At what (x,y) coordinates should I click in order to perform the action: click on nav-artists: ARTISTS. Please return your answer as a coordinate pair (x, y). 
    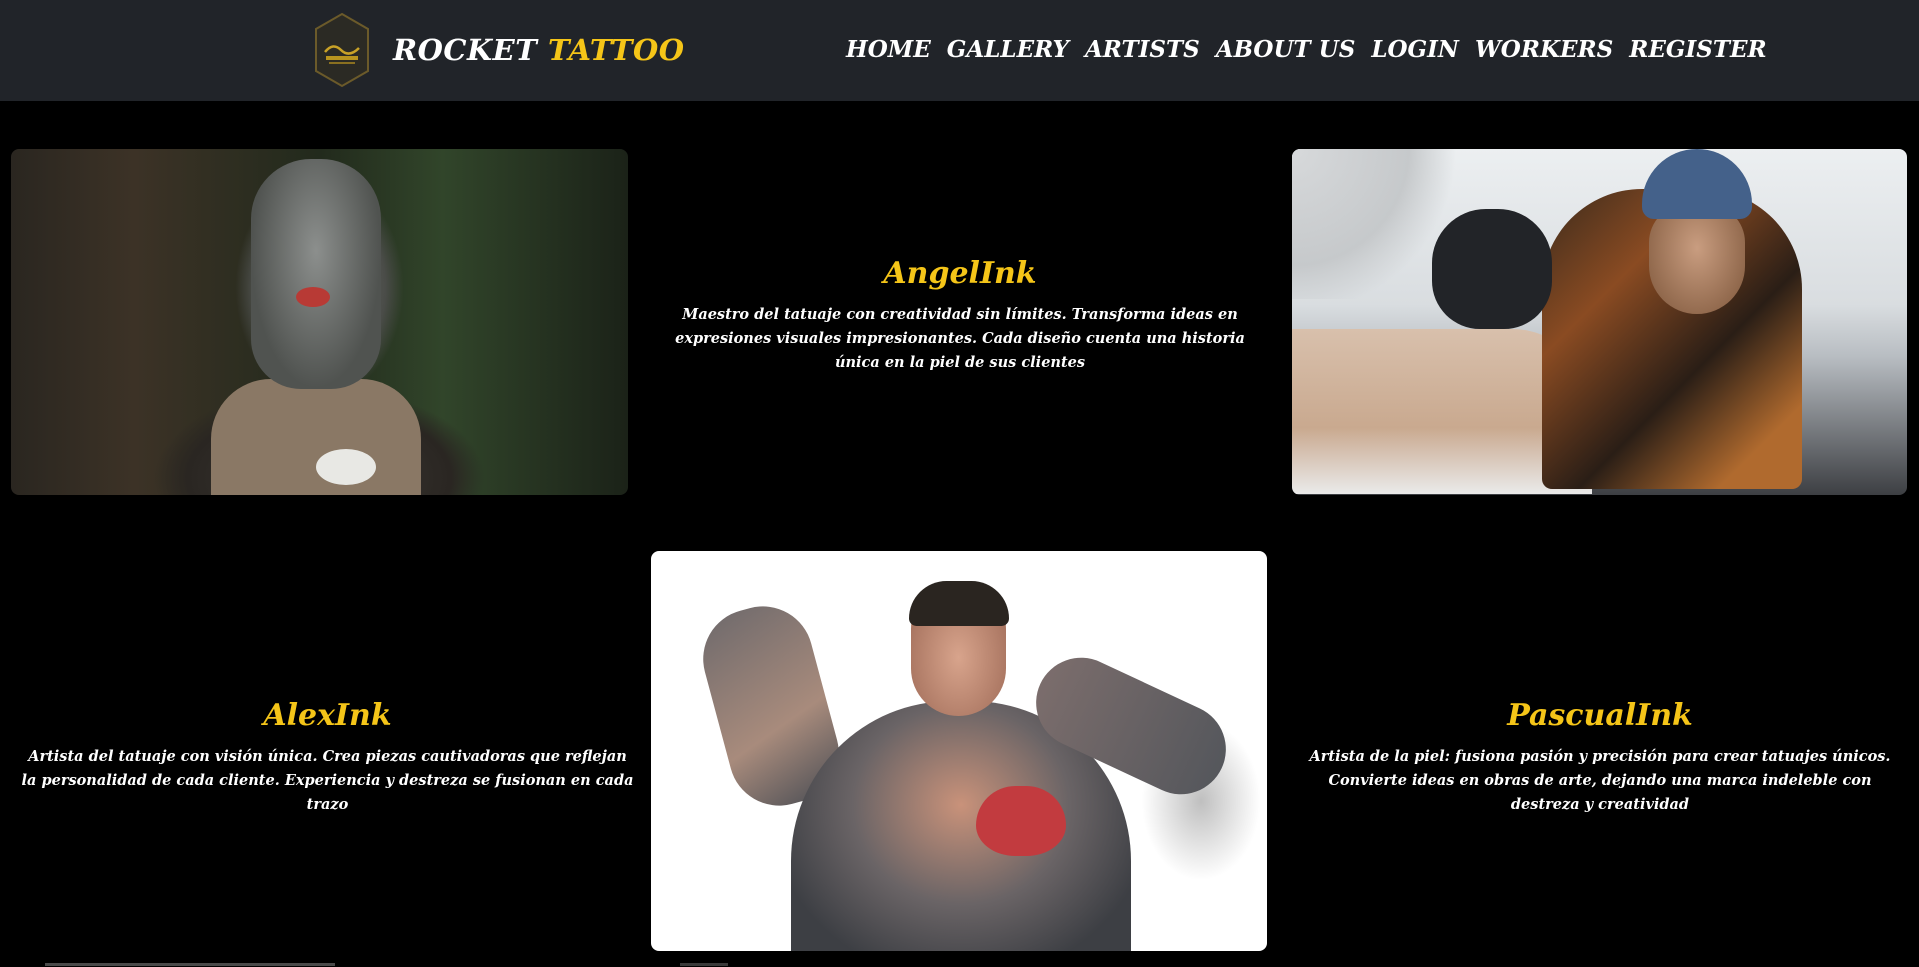
    Looking at the image, I should click on (1142, 49).